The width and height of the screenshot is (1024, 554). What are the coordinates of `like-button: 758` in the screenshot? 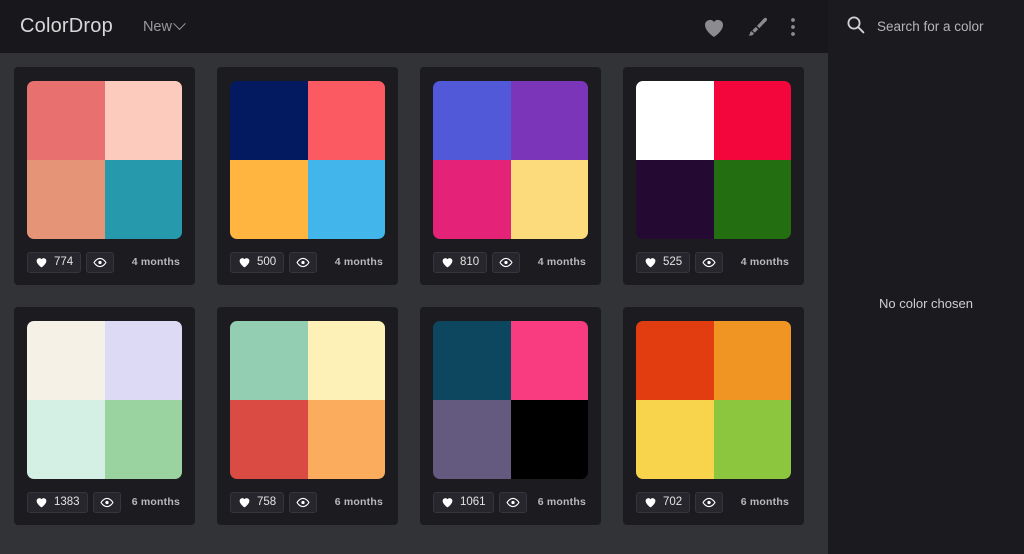 It's located at (257, 502).